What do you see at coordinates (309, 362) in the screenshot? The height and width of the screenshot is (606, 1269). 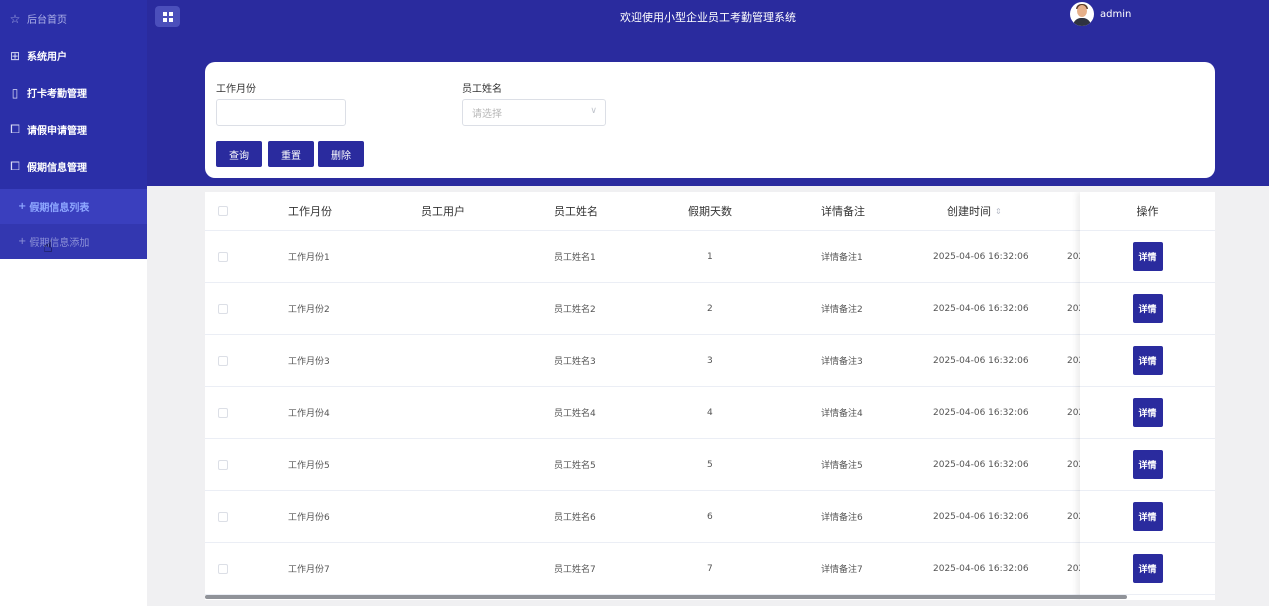 I see `cell-month: 工作月份3` at bounding box center [309, 362].